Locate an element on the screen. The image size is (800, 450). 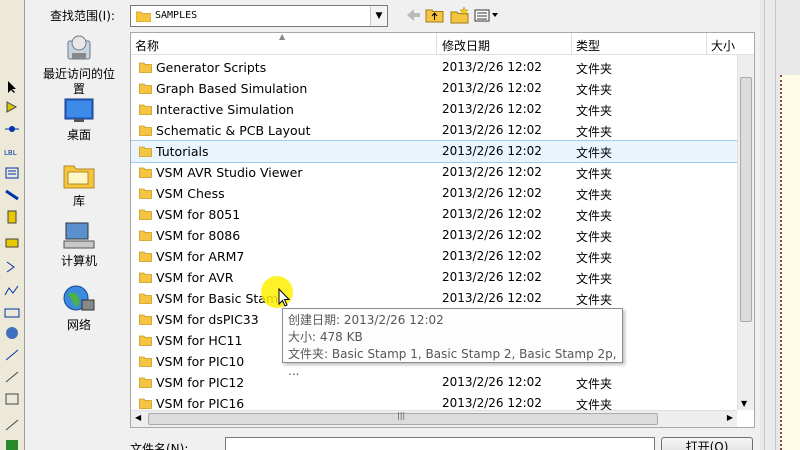
file-row: Tutorials 2013/2/26 12:02 文件夹 is located at coordinates (434, 151).